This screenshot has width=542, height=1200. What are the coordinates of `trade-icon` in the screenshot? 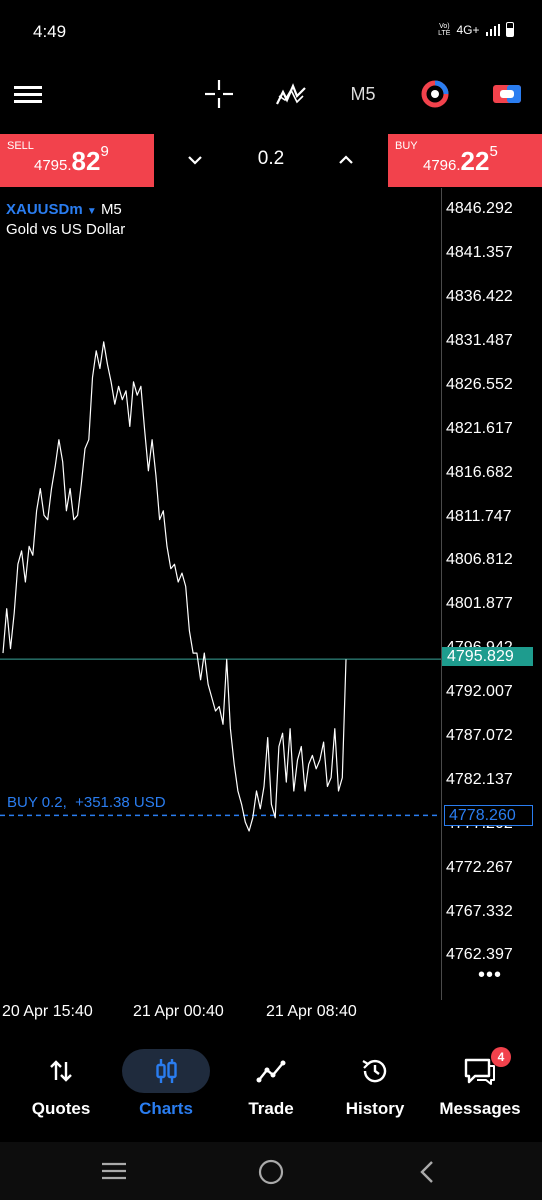 It's located at (271, 1071).